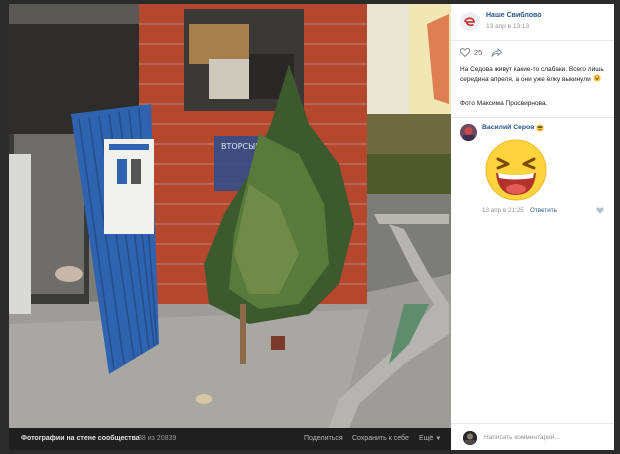 The width and height of the screenshot is (620, 454). I want to click on laughing-emoji-icon, so click(596, 78).